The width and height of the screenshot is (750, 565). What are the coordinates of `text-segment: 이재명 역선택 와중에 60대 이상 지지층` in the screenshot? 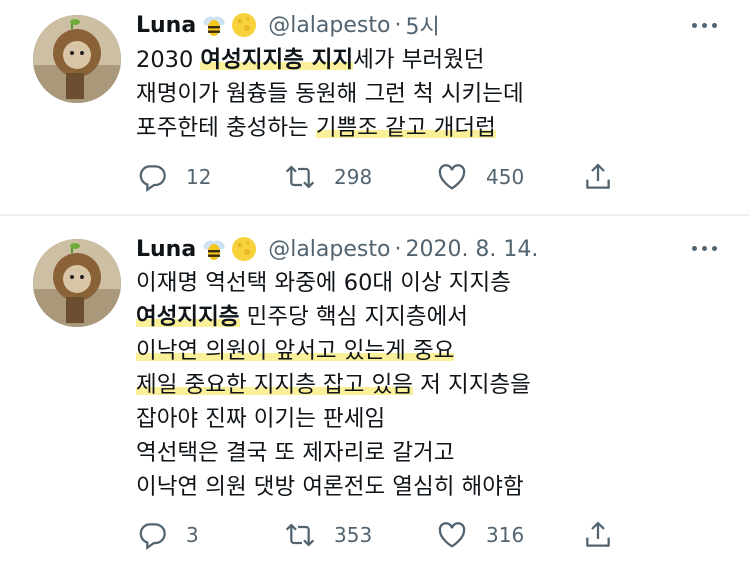 It's located at (323, 283).